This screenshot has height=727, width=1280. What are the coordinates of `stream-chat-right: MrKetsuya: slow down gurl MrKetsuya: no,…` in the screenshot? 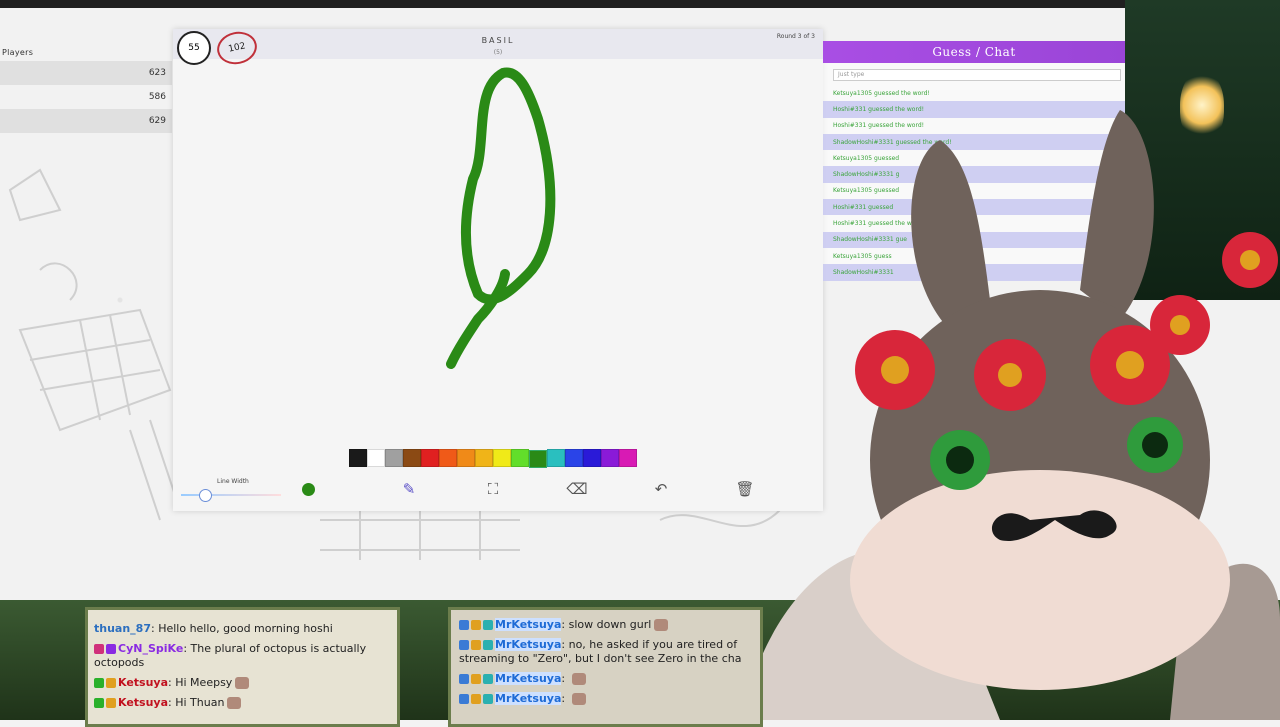 It's located at (605, 667).